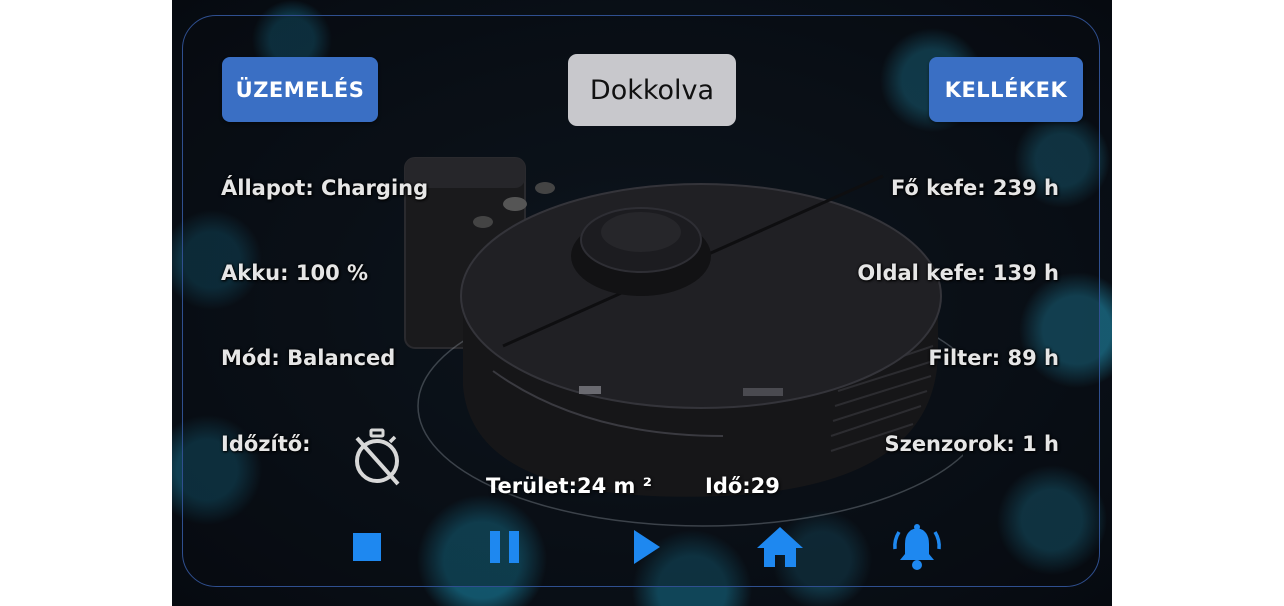  I want to click on main-brush-label: Fő kefe: 239 h, so click(974, 188).